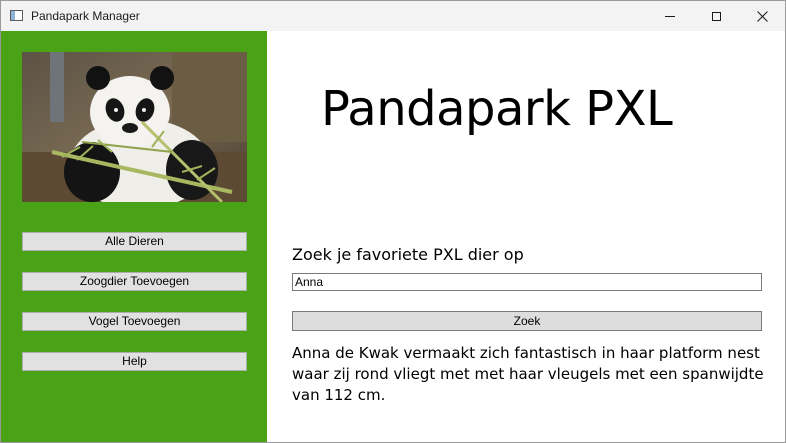 The height and width of the screenshot is (443, 786). I want to click on search-input, so click(527, 282).